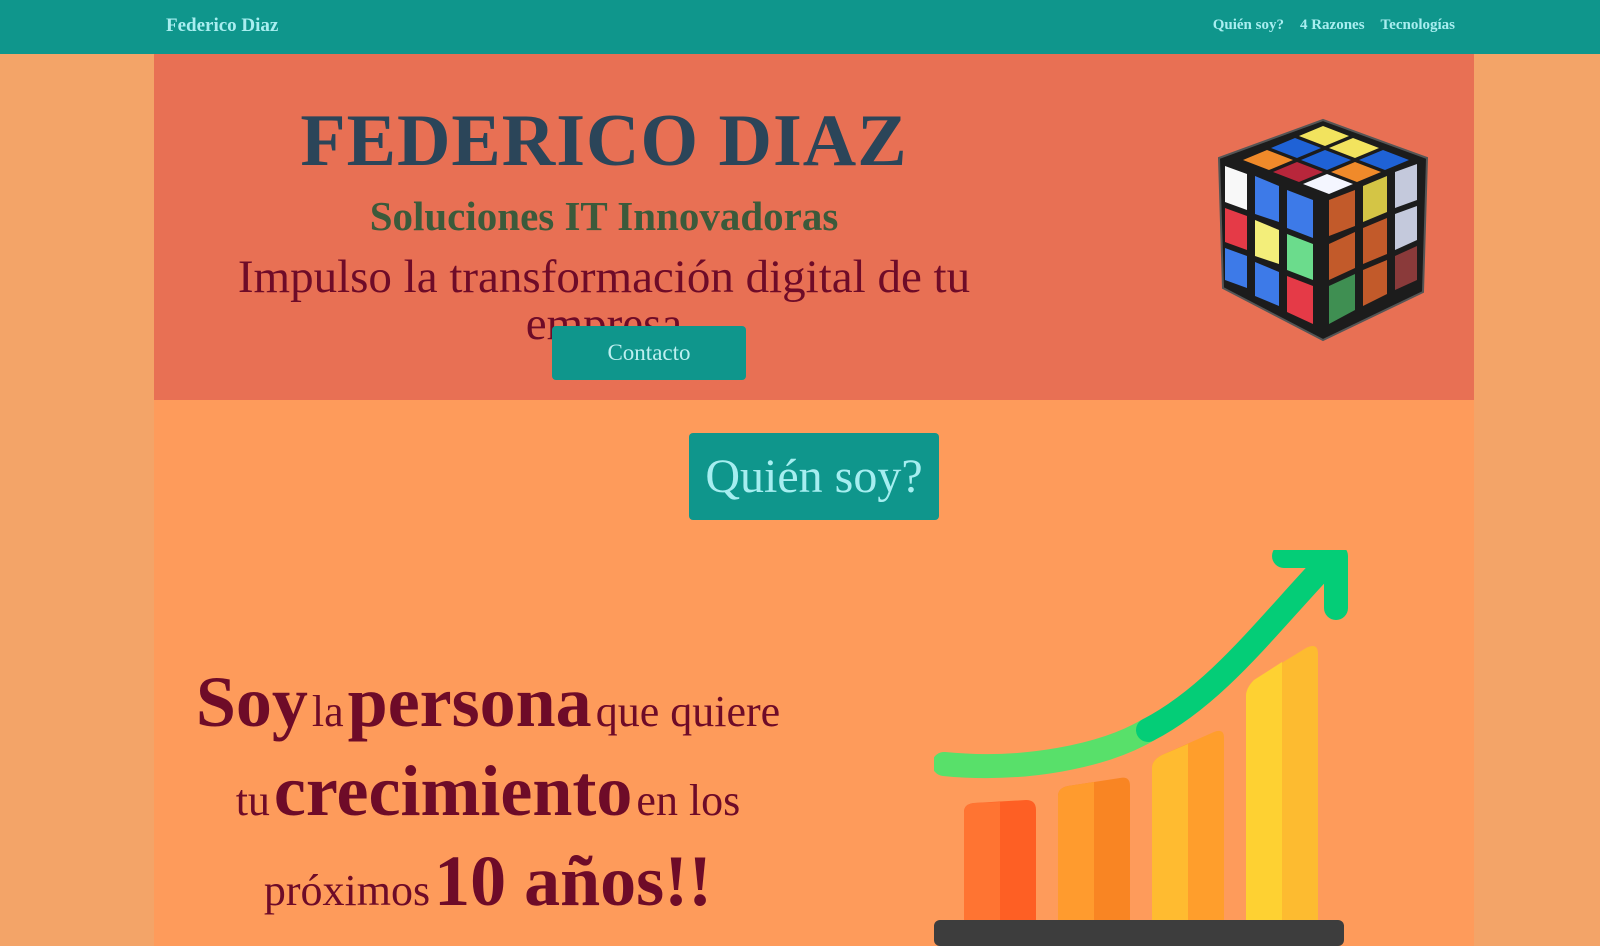 Image resolution: width=1600 pixels, height=946 pixels. What do you see at coordinates (604, 141) in the screenshot?
I see `hero-title: FEDERICO DIAZ` at bounding box center [604, 141].